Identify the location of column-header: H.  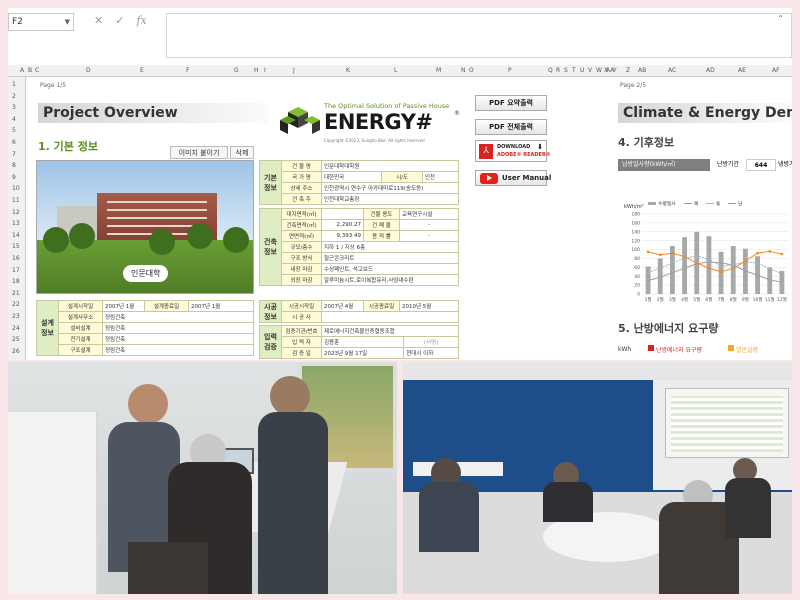
(256, 70).